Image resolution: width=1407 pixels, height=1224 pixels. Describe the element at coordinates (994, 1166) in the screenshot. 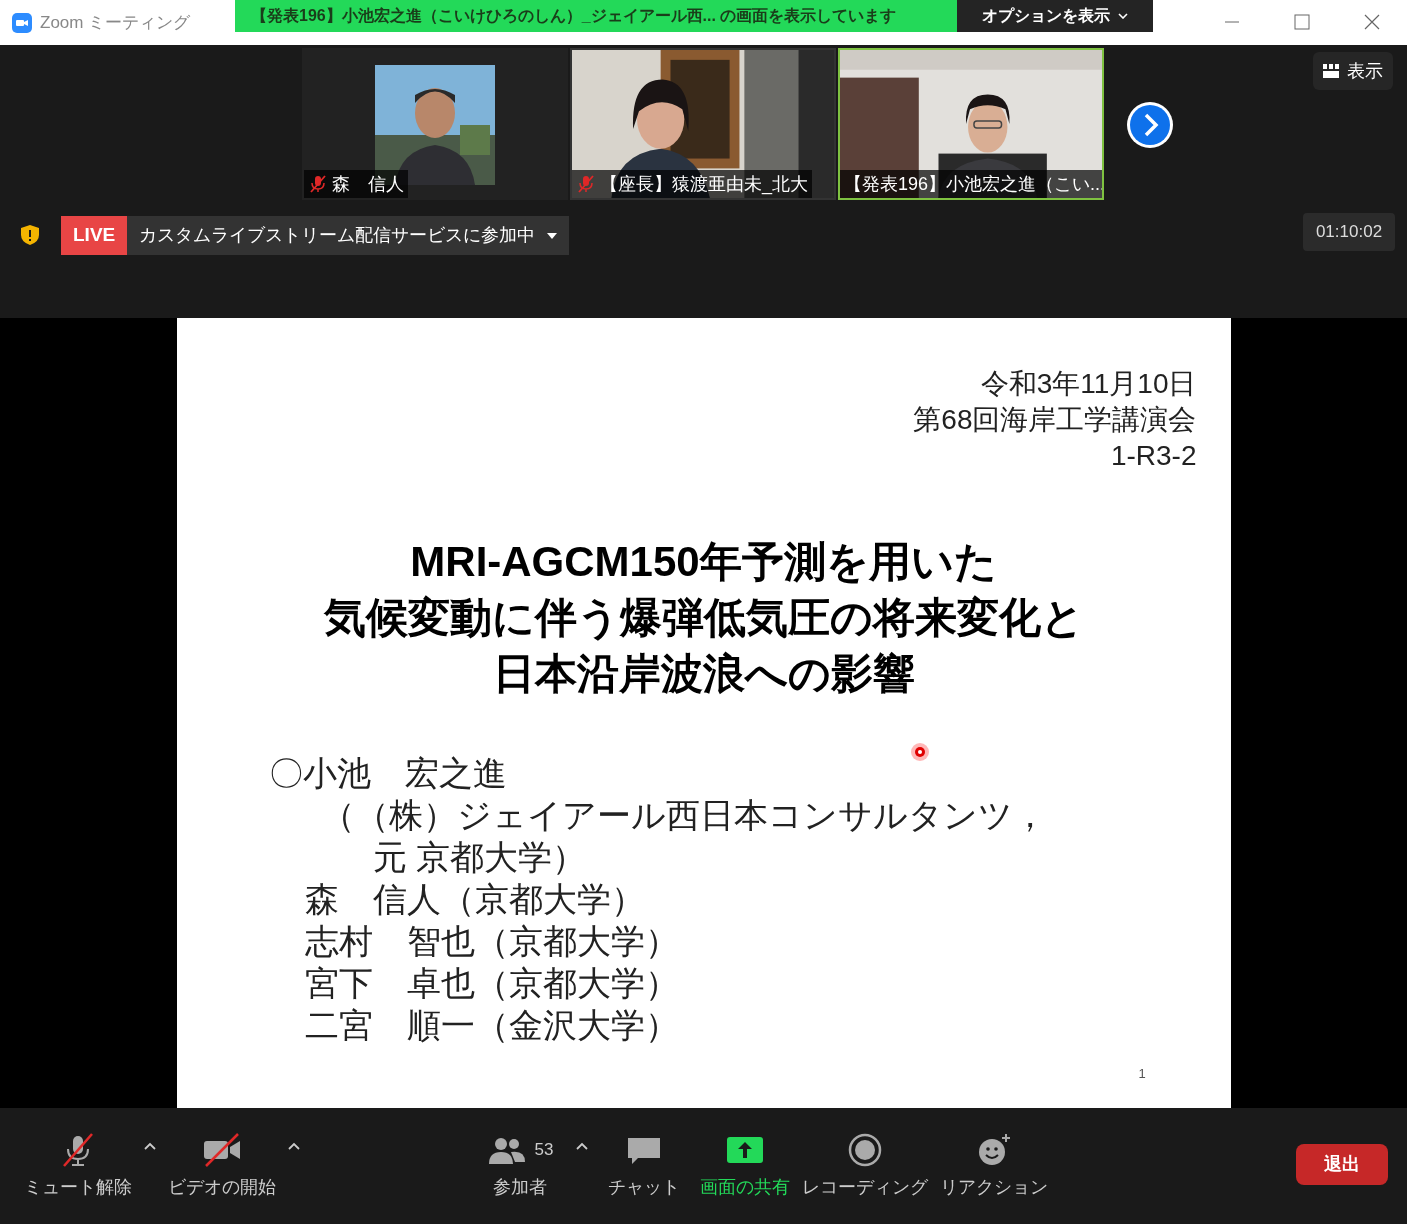

I see `toolbar-button: リアクション` at that location.